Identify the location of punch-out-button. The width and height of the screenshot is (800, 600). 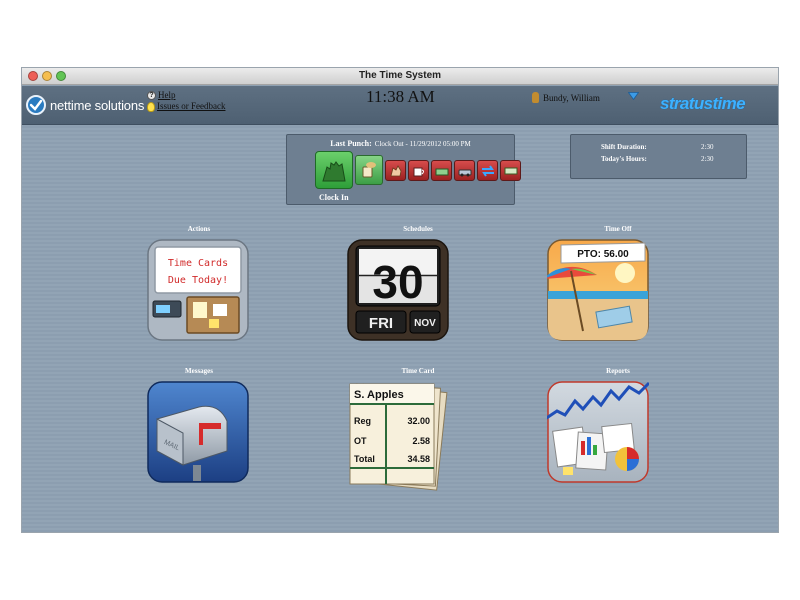
(395, 170).